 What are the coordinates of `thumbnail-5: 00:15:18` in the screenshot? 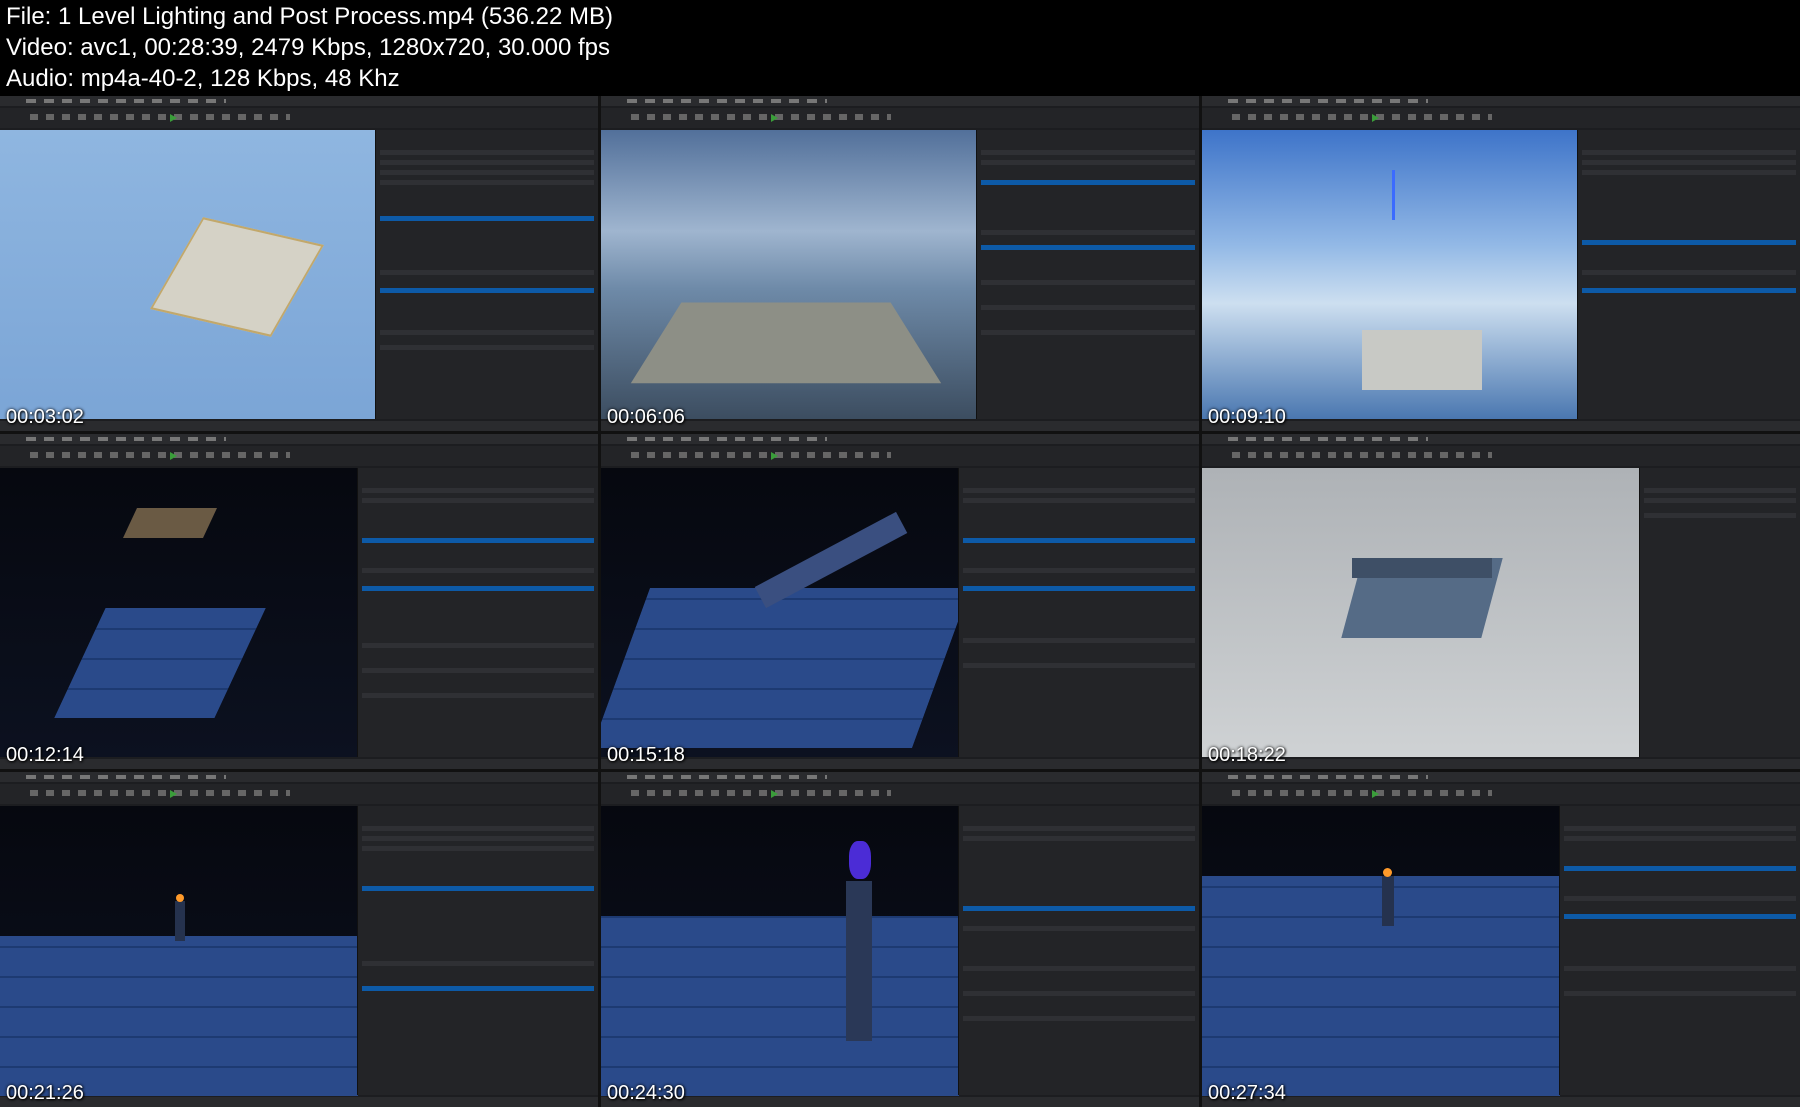 It's located at (900, 601).